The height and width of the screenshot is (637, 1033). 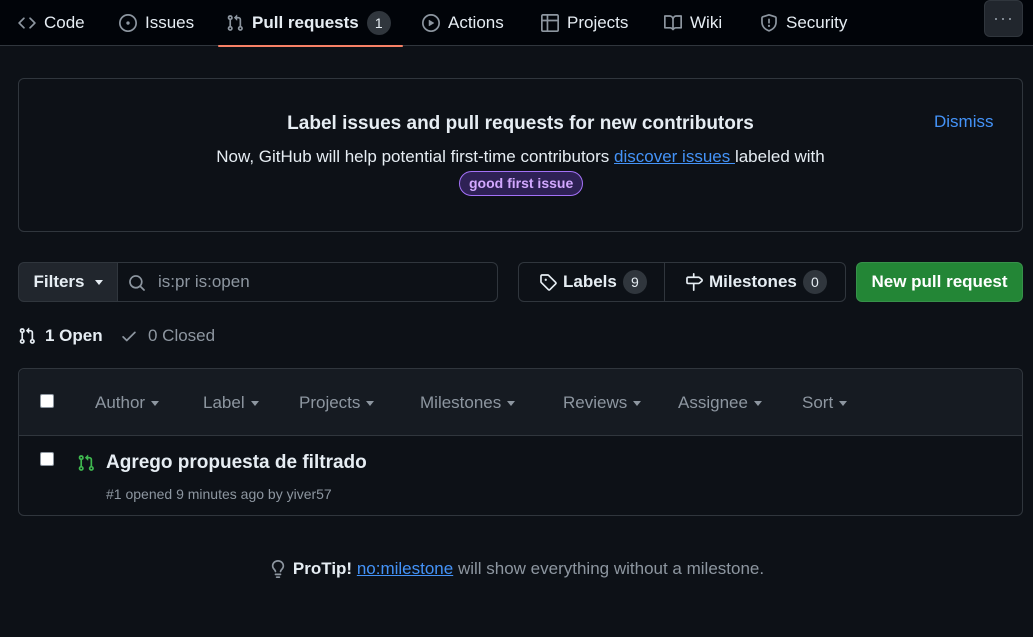 I want to click on filters-button: Filters, so click(x=68, y=282).